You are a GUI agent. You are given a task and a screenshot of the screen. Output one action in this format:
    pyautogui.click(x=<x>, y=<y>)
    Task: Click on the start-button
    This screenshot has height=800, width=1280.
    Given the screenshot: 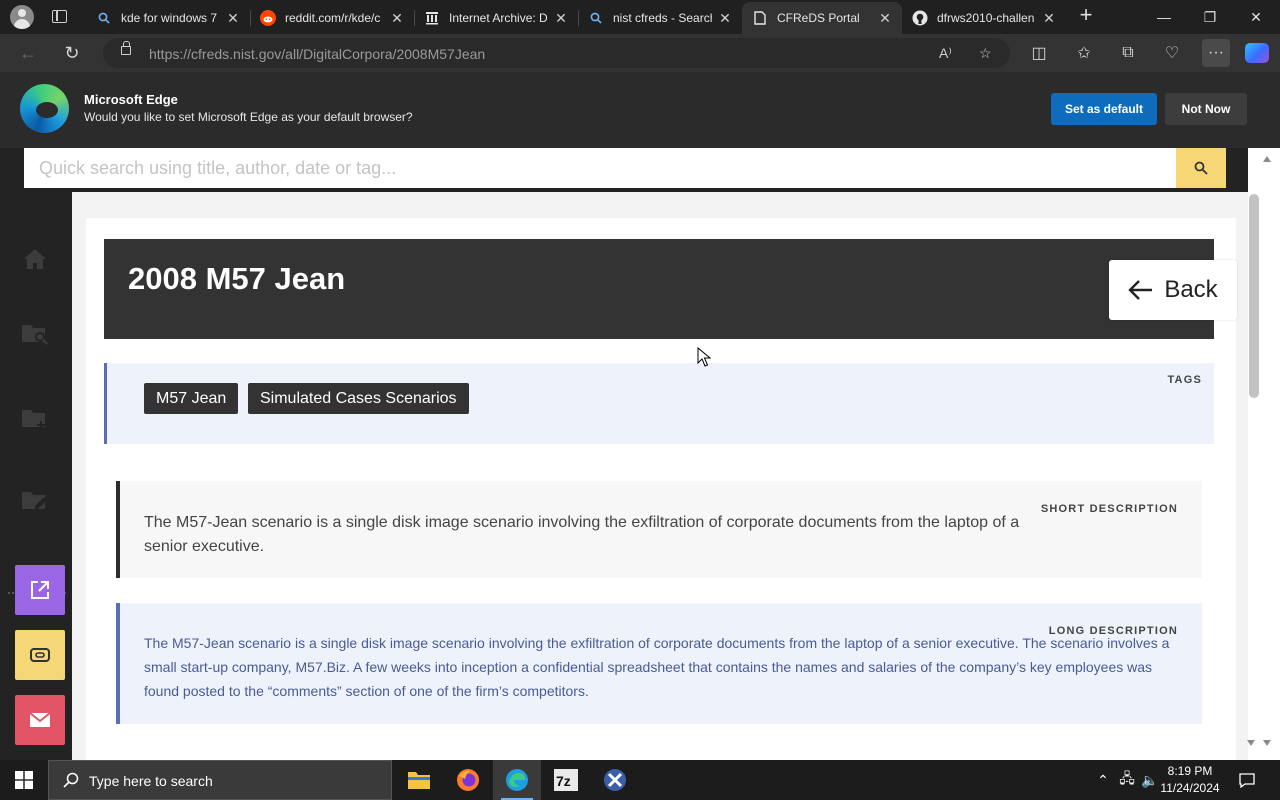 What is the action you would take?
    pyautogui.click(x=24, y=780)
    